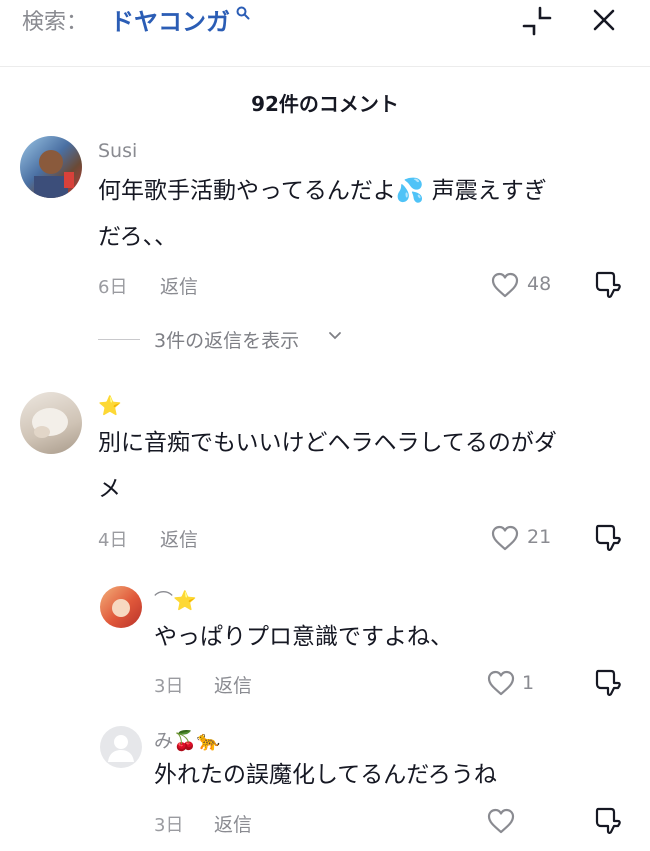 The width and height of the screenshot is (650, 851). I want to click on search-icon, so click(243, 13).